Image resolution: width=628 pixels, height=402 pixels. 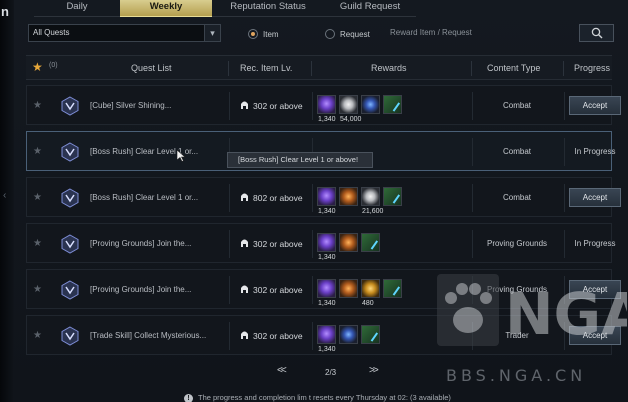 What do you see at coordinates (517, 243) in the screenshot?
I see `content-type: Proving Grounds` at bounding box center [517, 243].